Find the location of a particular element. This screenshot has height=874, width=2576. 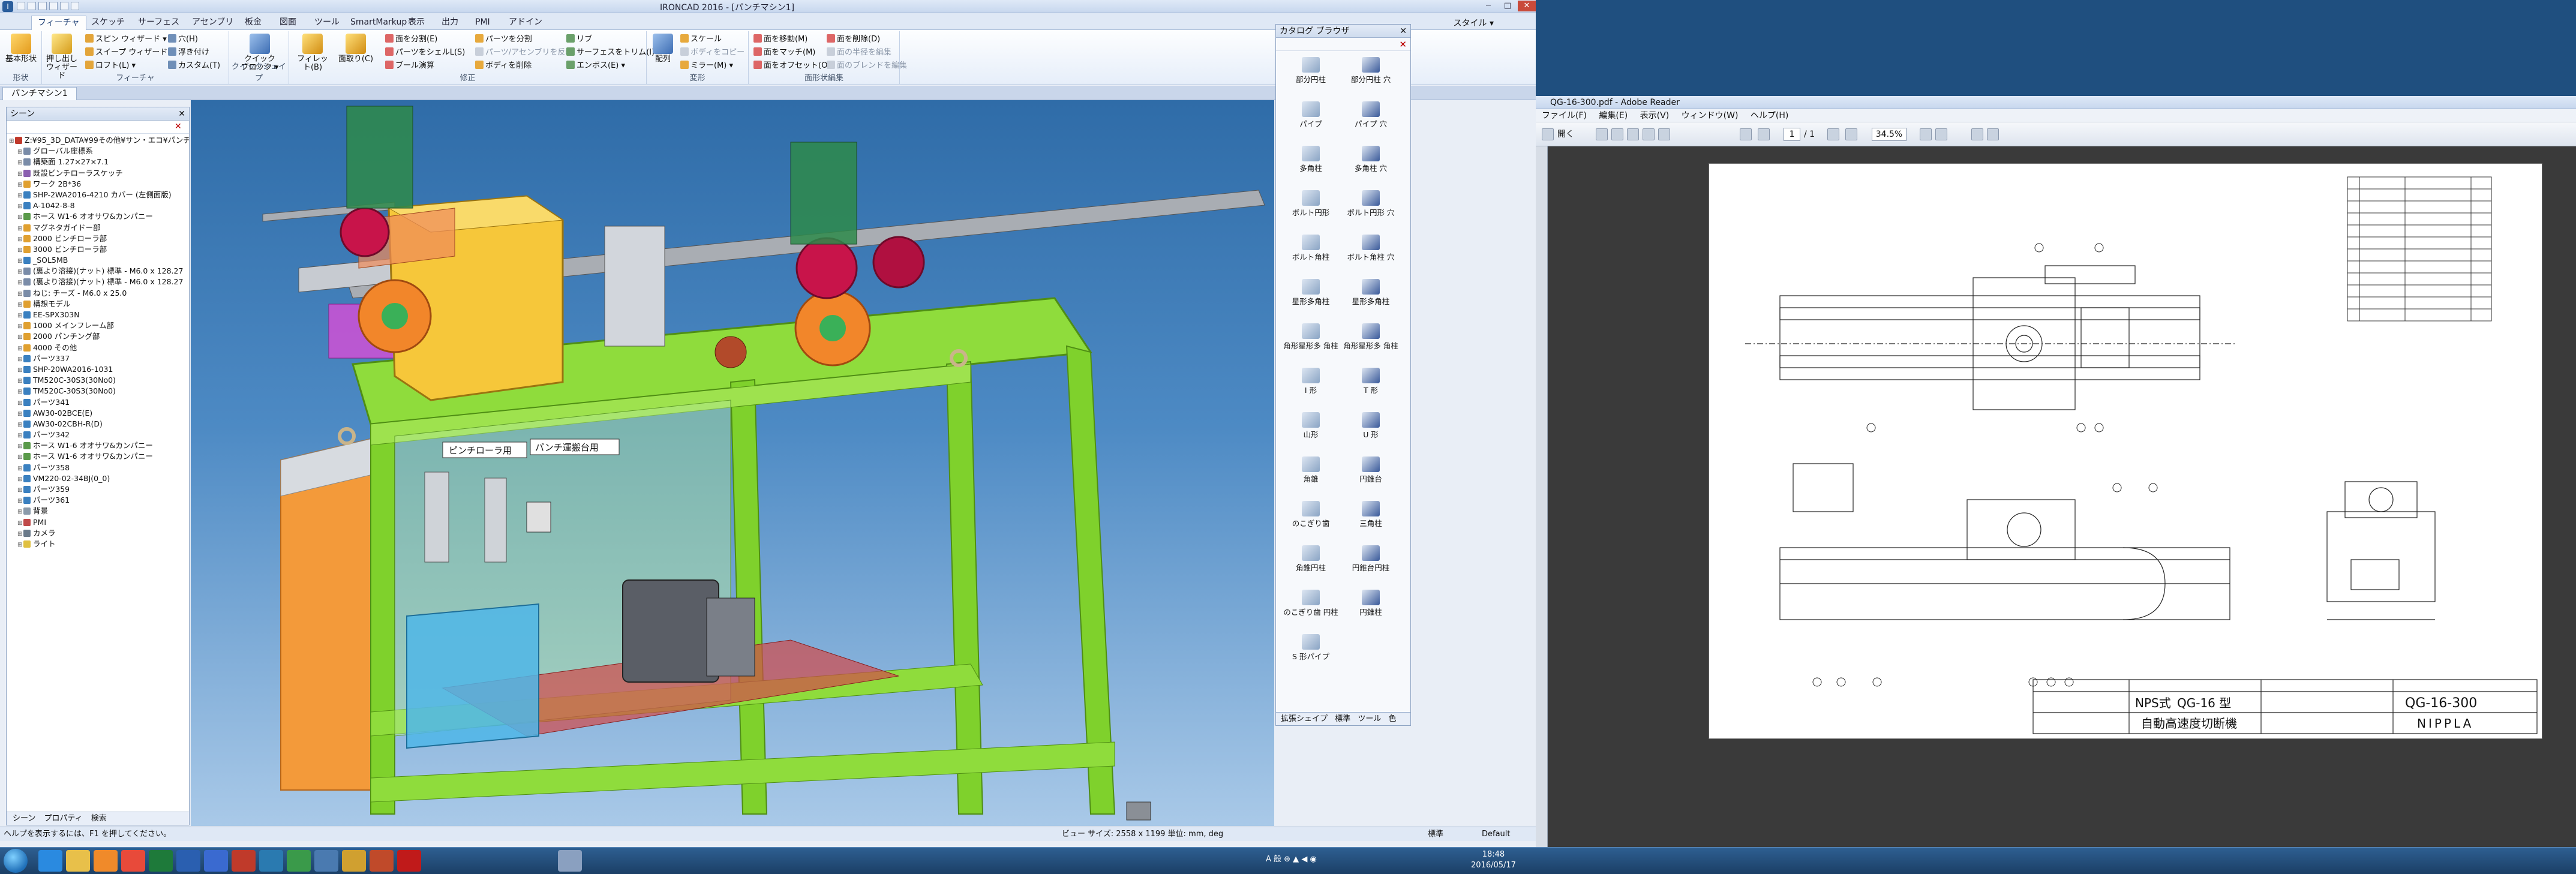

catalog-item: 山形 is located at coordinates (1310, 425).